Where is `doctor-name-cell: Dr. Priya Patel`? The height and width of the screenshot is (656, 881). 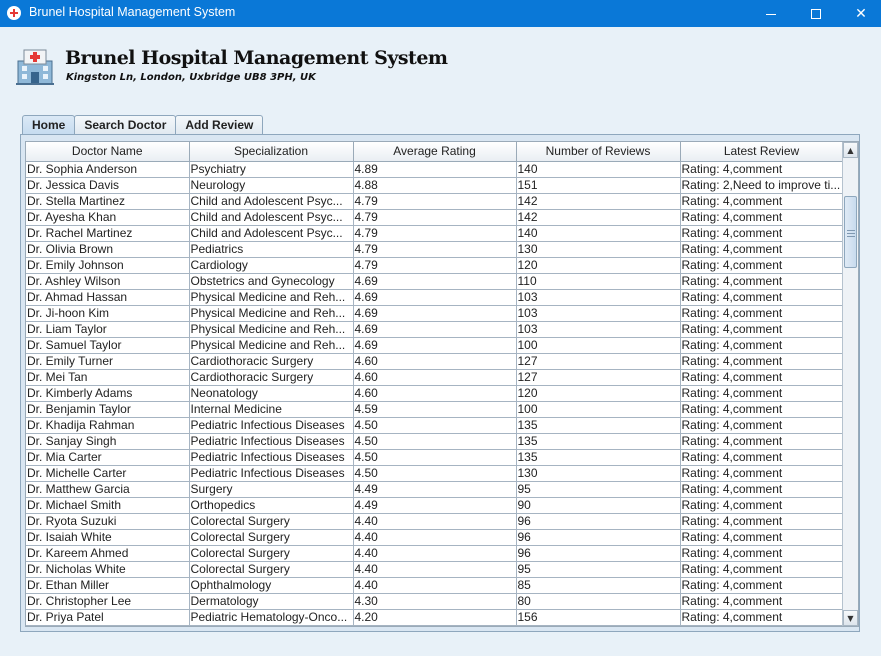
doctor-name-cell: Dr. Priya Patel is located at coordinates (108, 617).